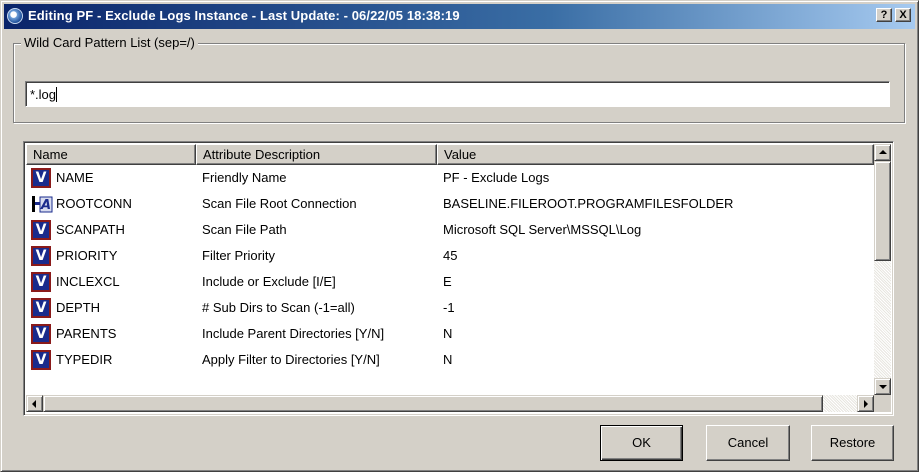  I want to click on row-name: DEPTH, so click(78, 307).